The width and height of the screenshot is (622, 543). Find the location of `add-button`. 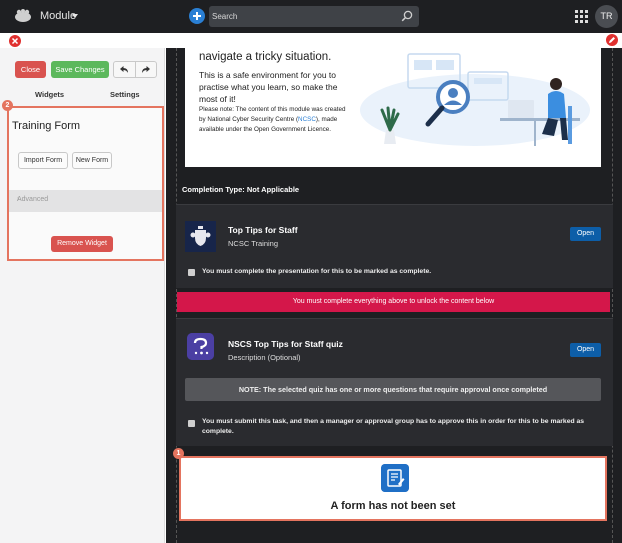

add-button is located at coordinates (197, 16).